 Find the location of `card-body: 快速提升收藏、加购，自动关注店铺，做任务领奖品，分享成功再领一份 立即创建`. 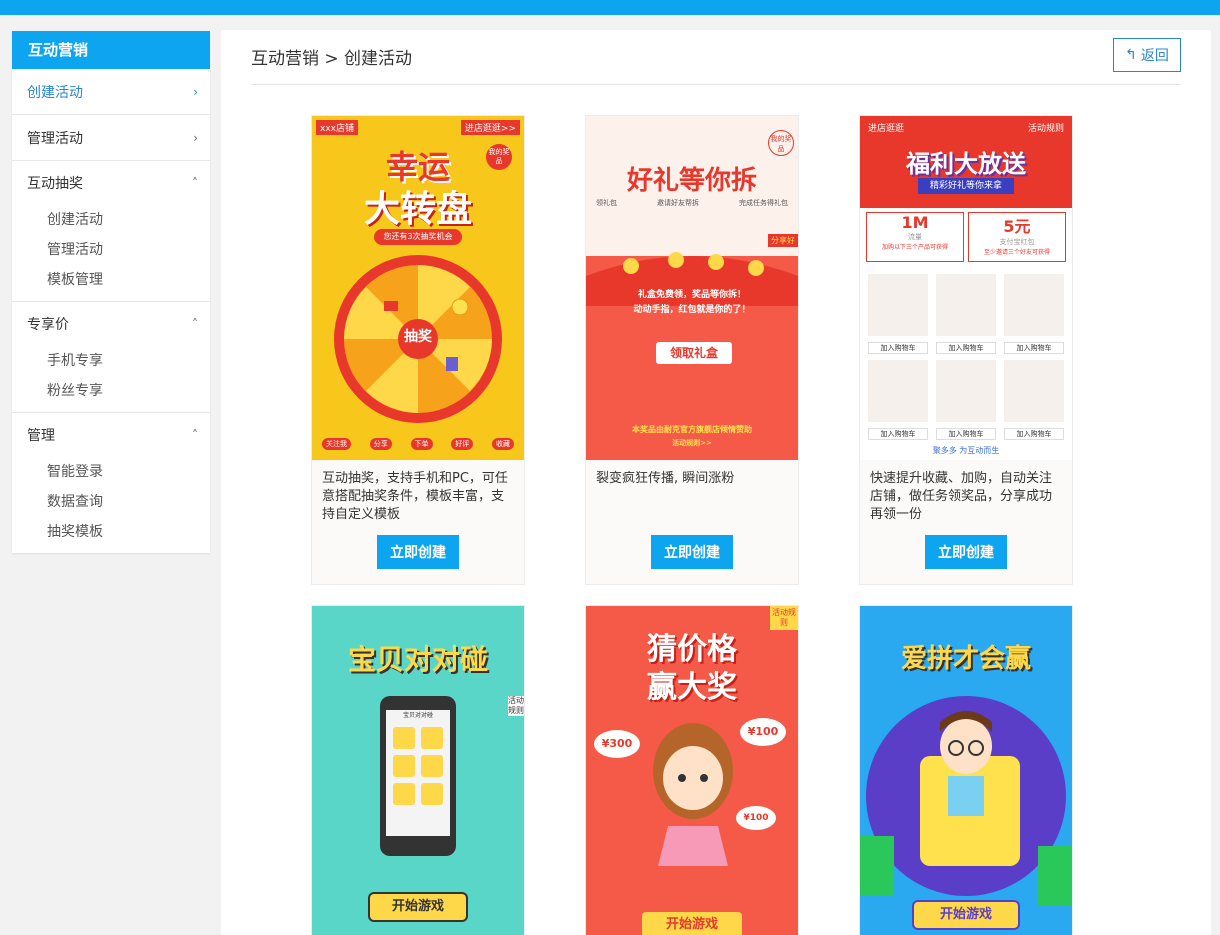

card-body: 快速提升收藏、加购，自动关注店铺，做任务领奖品，分享成功再领一份 立即创建 is located at coordinates (966, 522).